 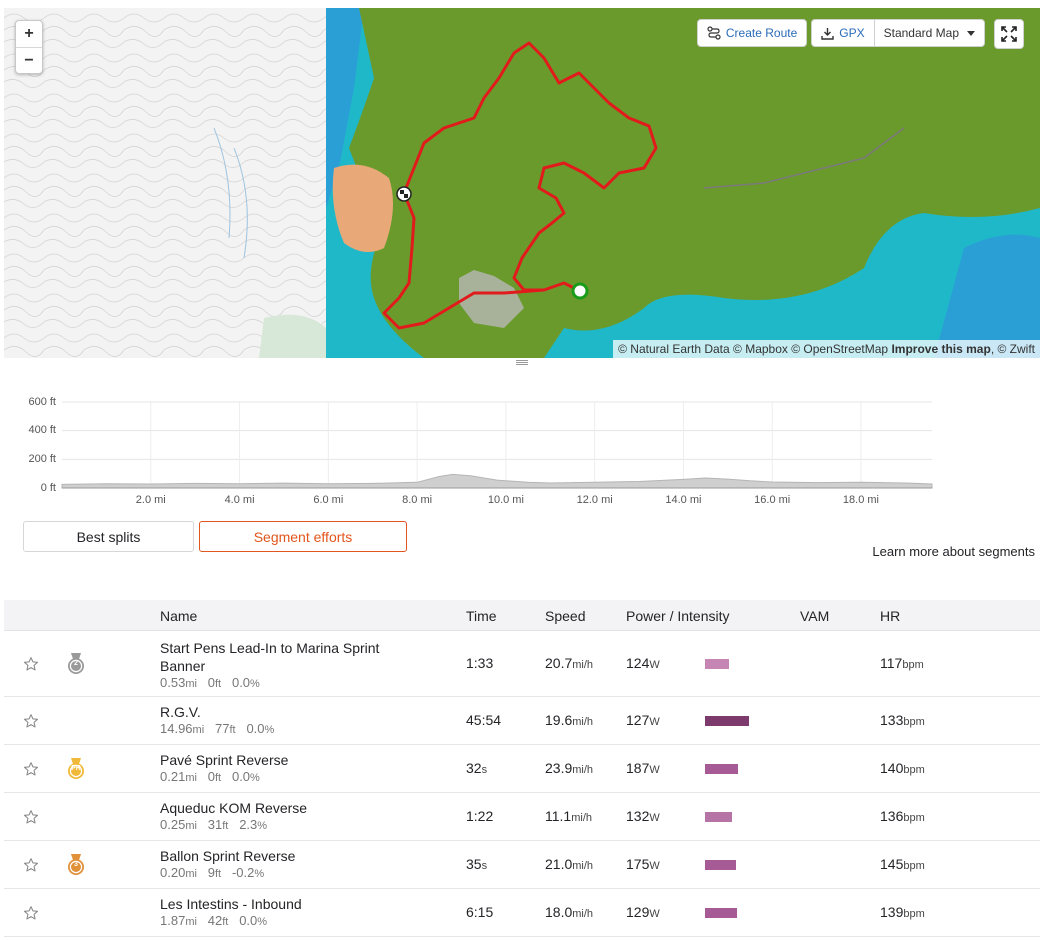 What do you see at coordinates (953, 551) in the screenshot?
I see `learn-more-segments-link: Learn more about segments` at bounding box center [953, 551].